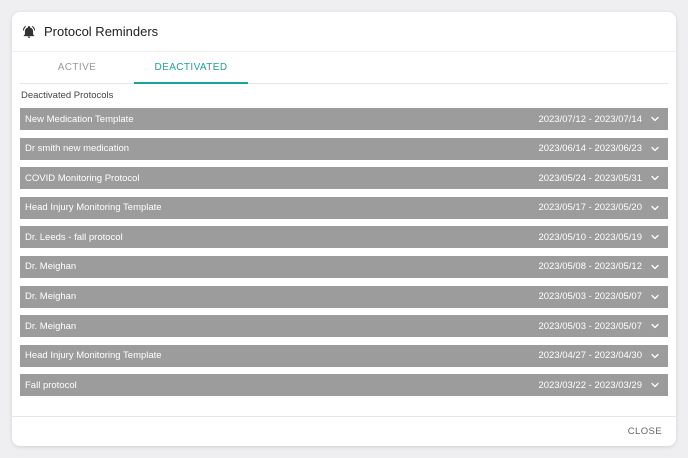 The width and height of the screenshot is (688, 458). What do you see at coordinates (51, 385) in the screenshot?
I see `protocol-name: Fall protocol` at bounding box center [51, 385].